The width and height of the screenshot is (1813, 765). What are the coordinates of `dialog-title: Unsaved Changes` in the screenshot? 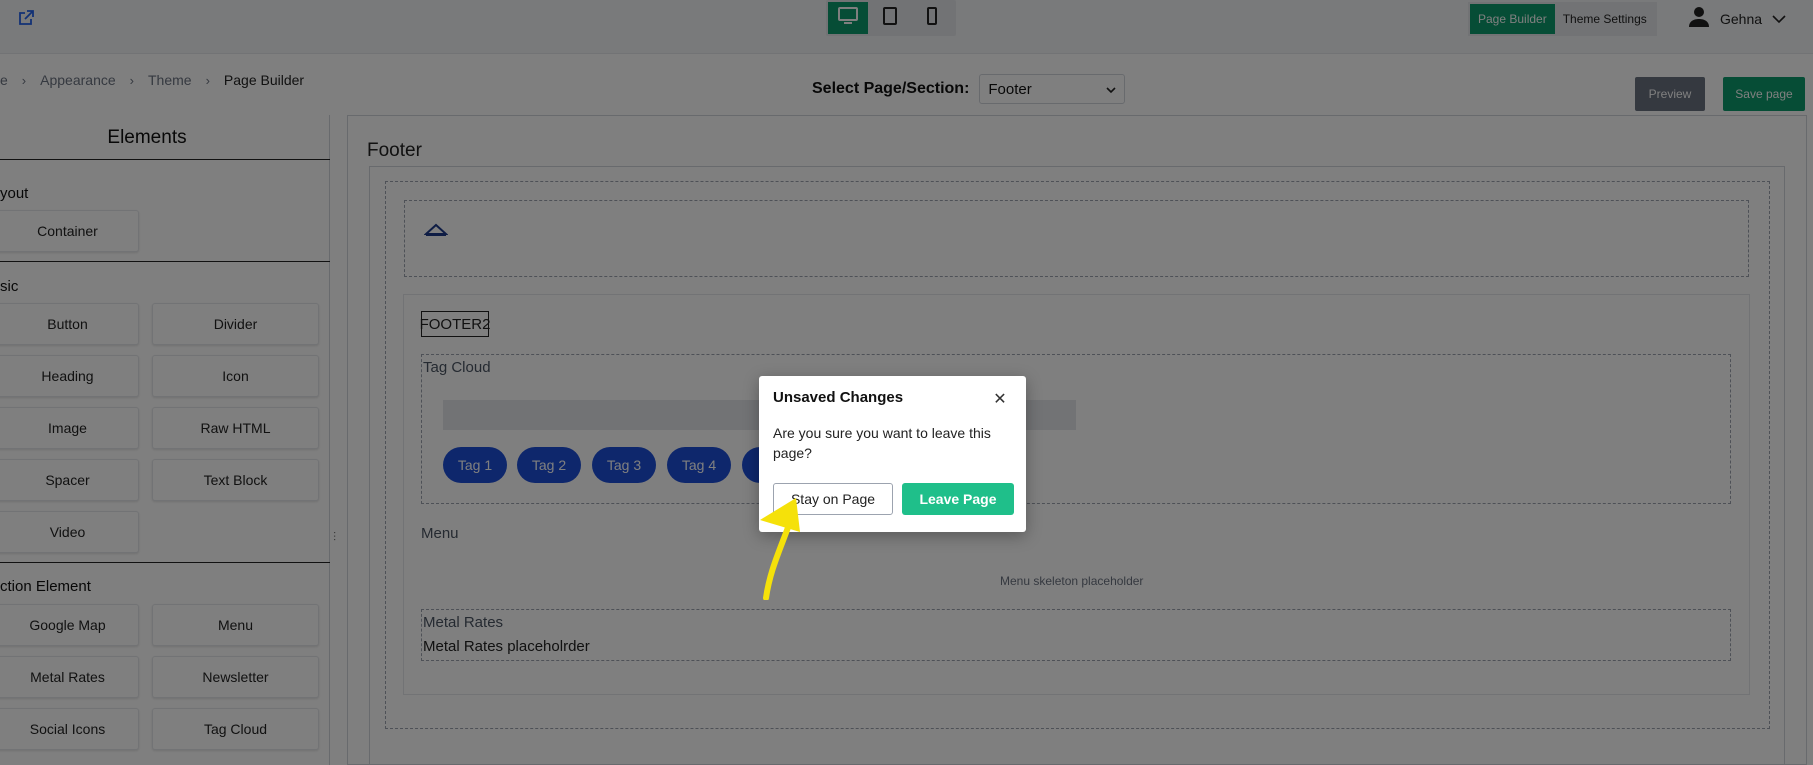 It's located at (838, 397).